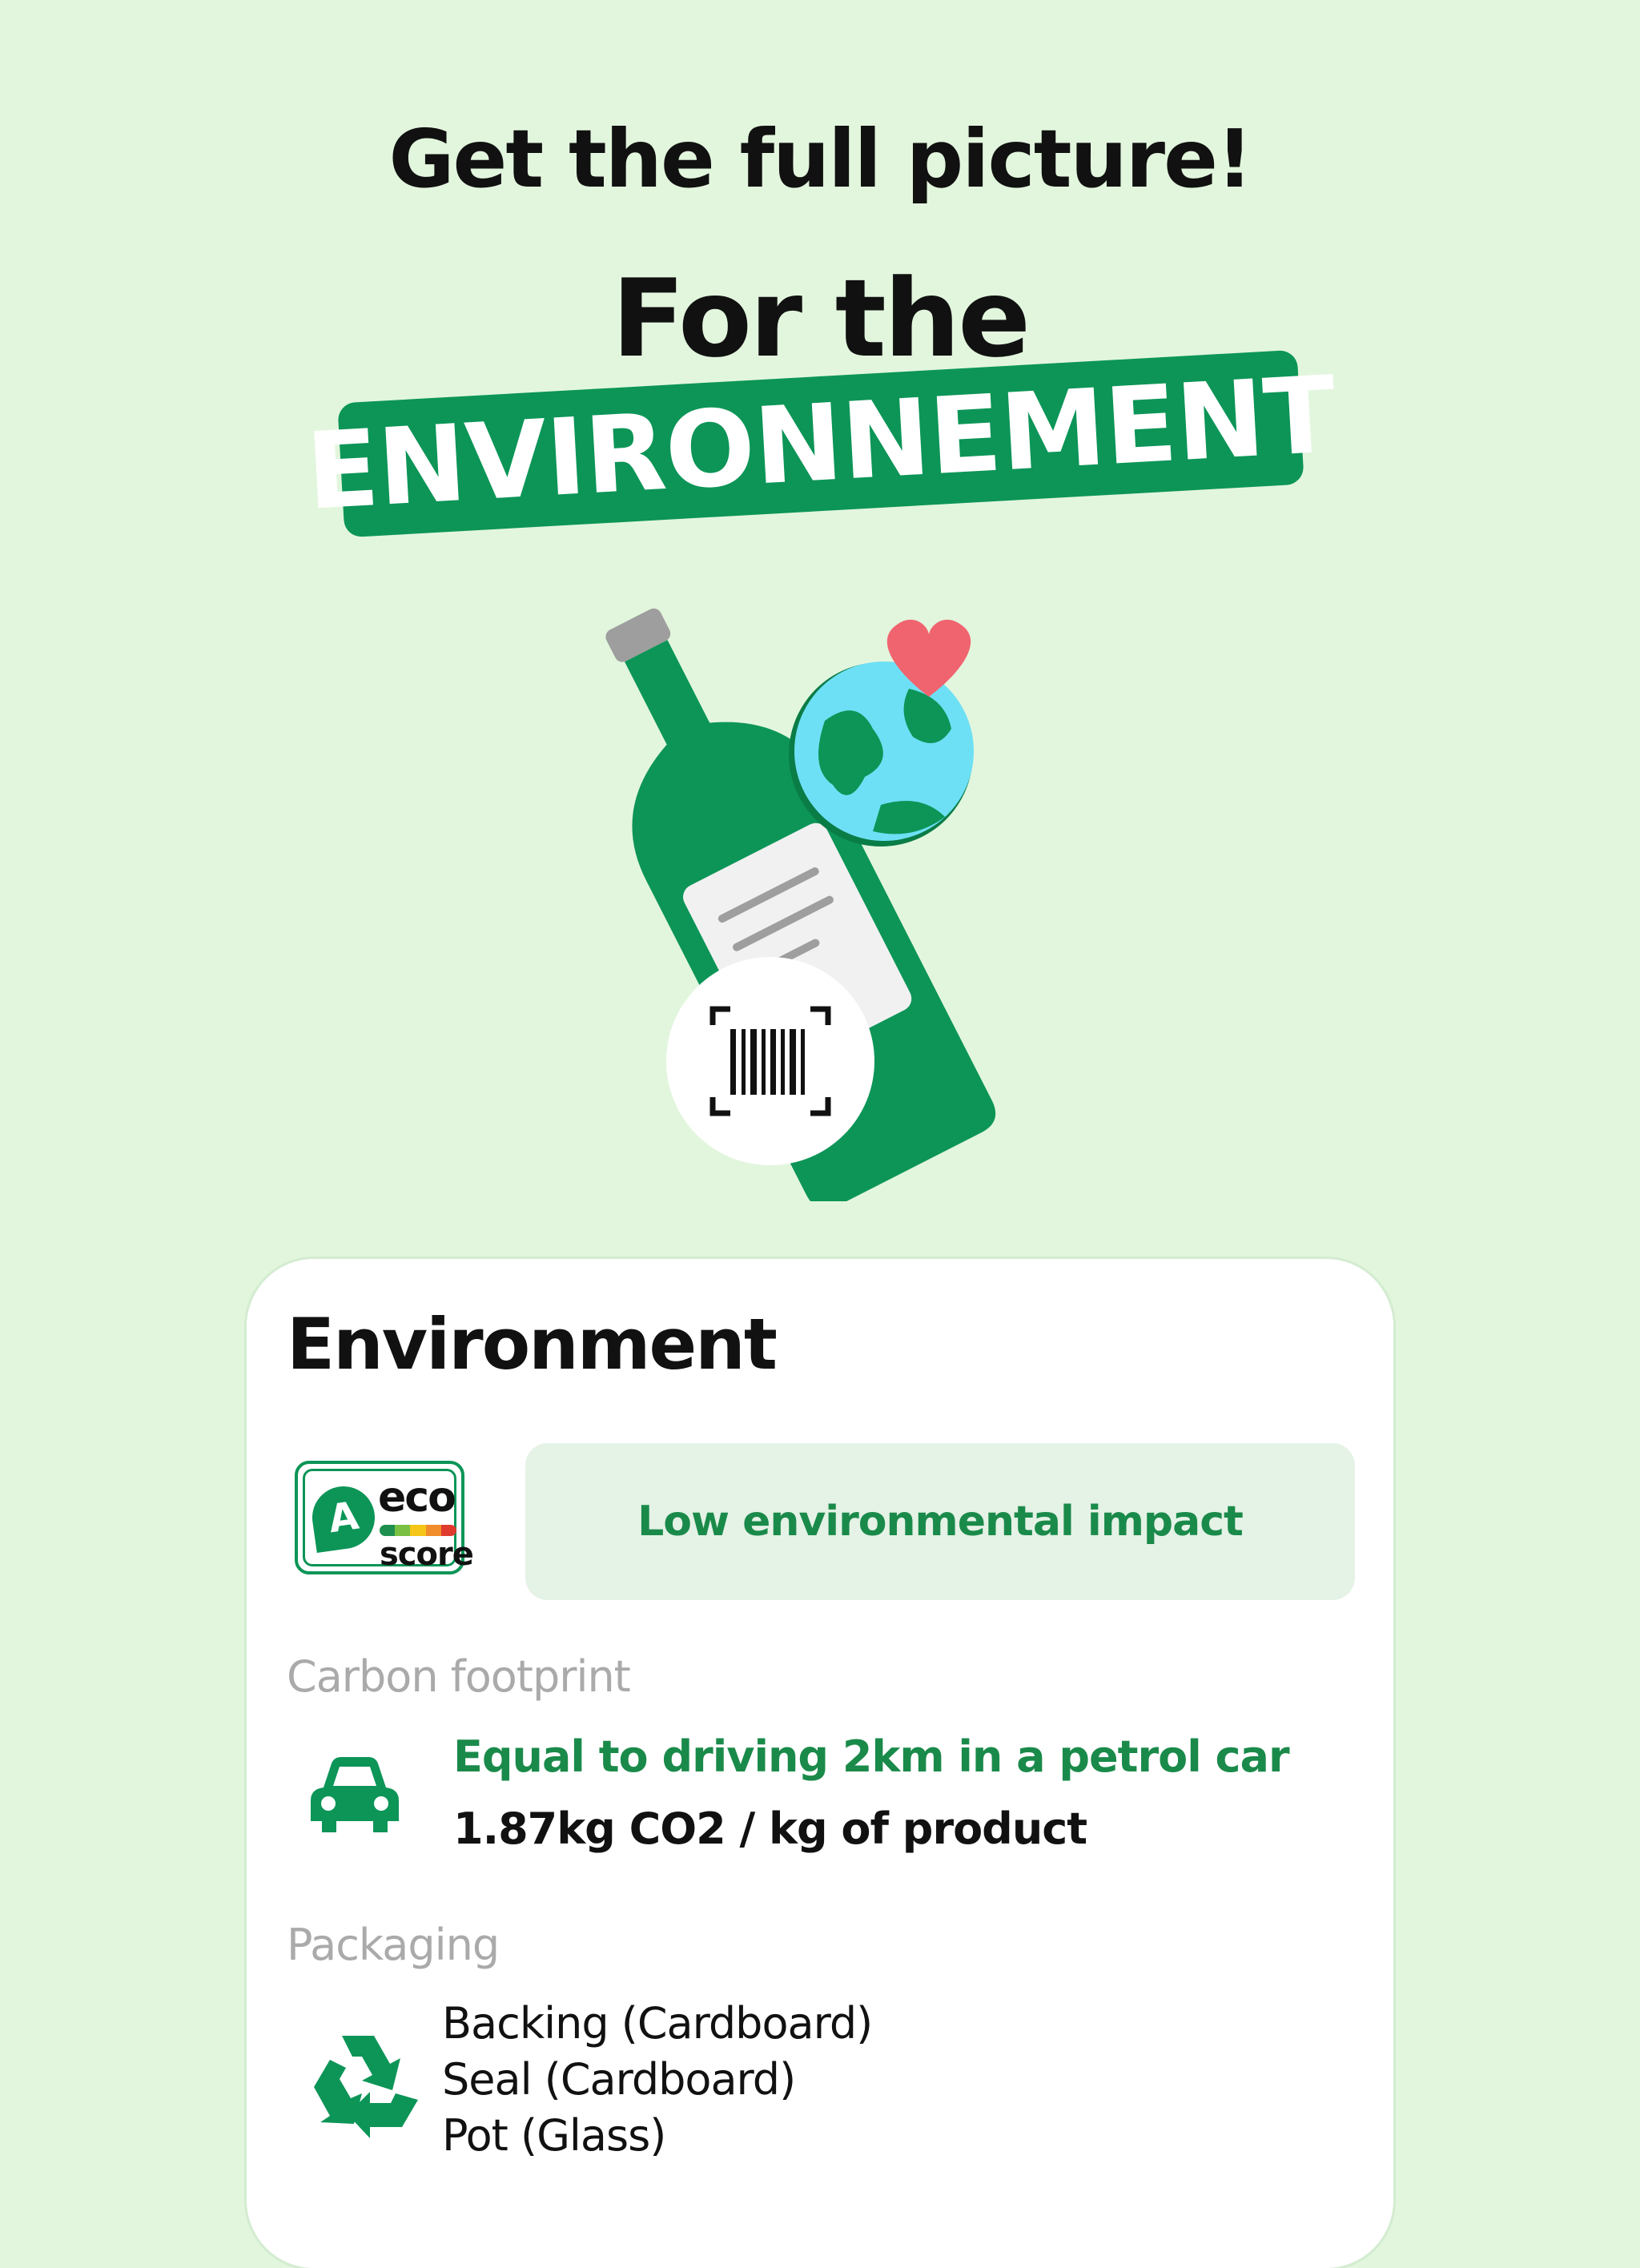  I want to click on impact-label: Low environmental impact, so click(940, 1522).